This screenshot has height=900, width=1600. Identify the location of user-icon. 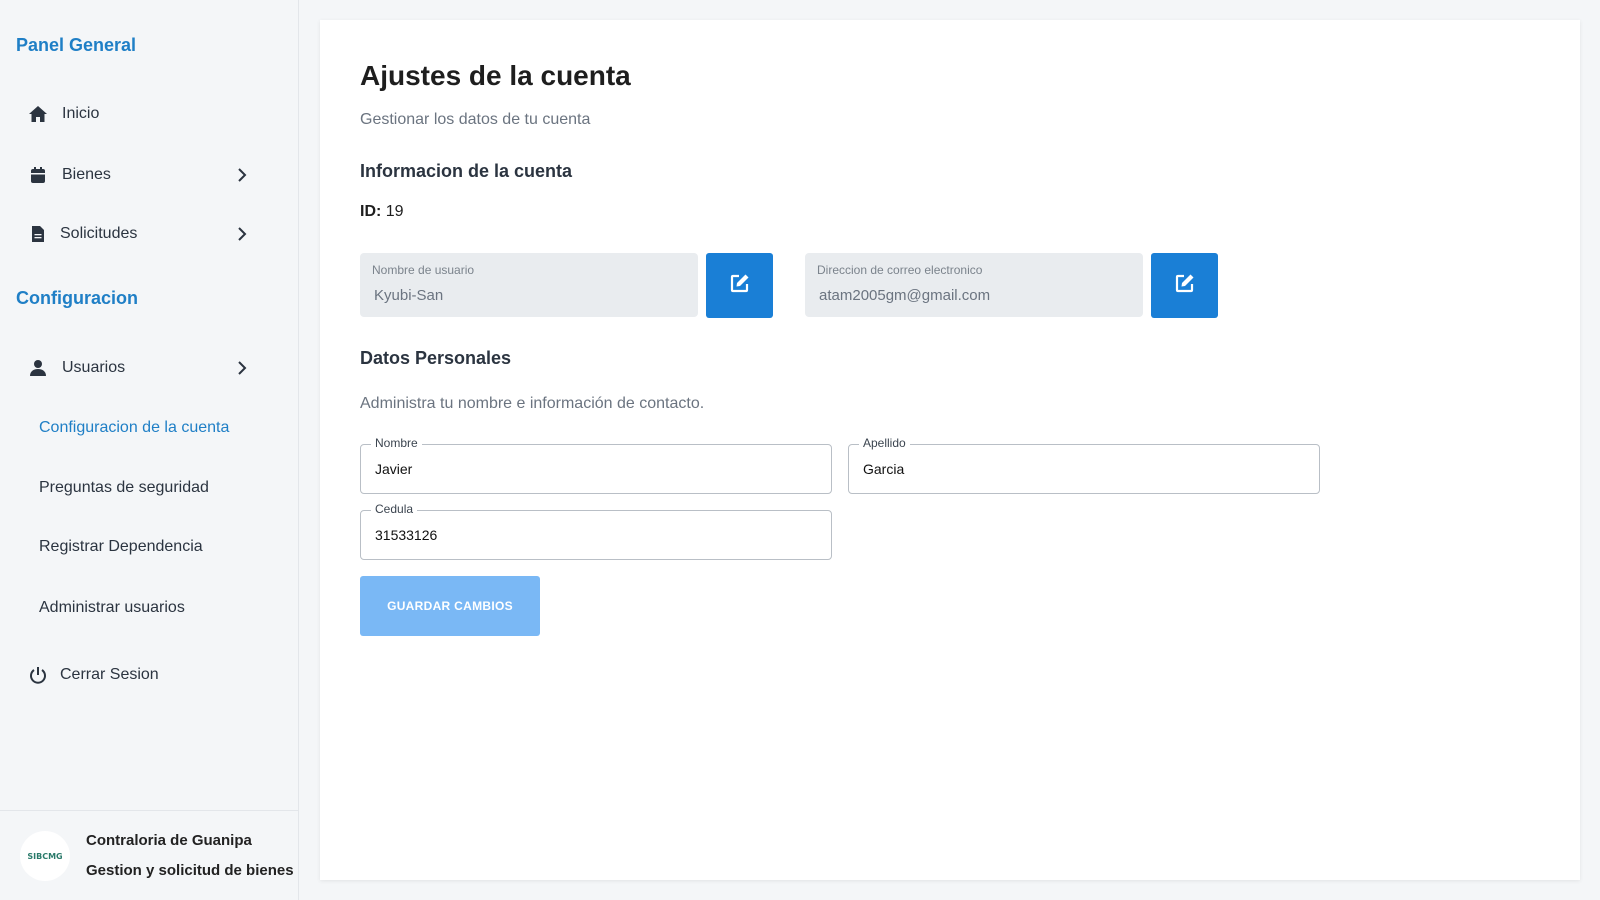
(38, 368).